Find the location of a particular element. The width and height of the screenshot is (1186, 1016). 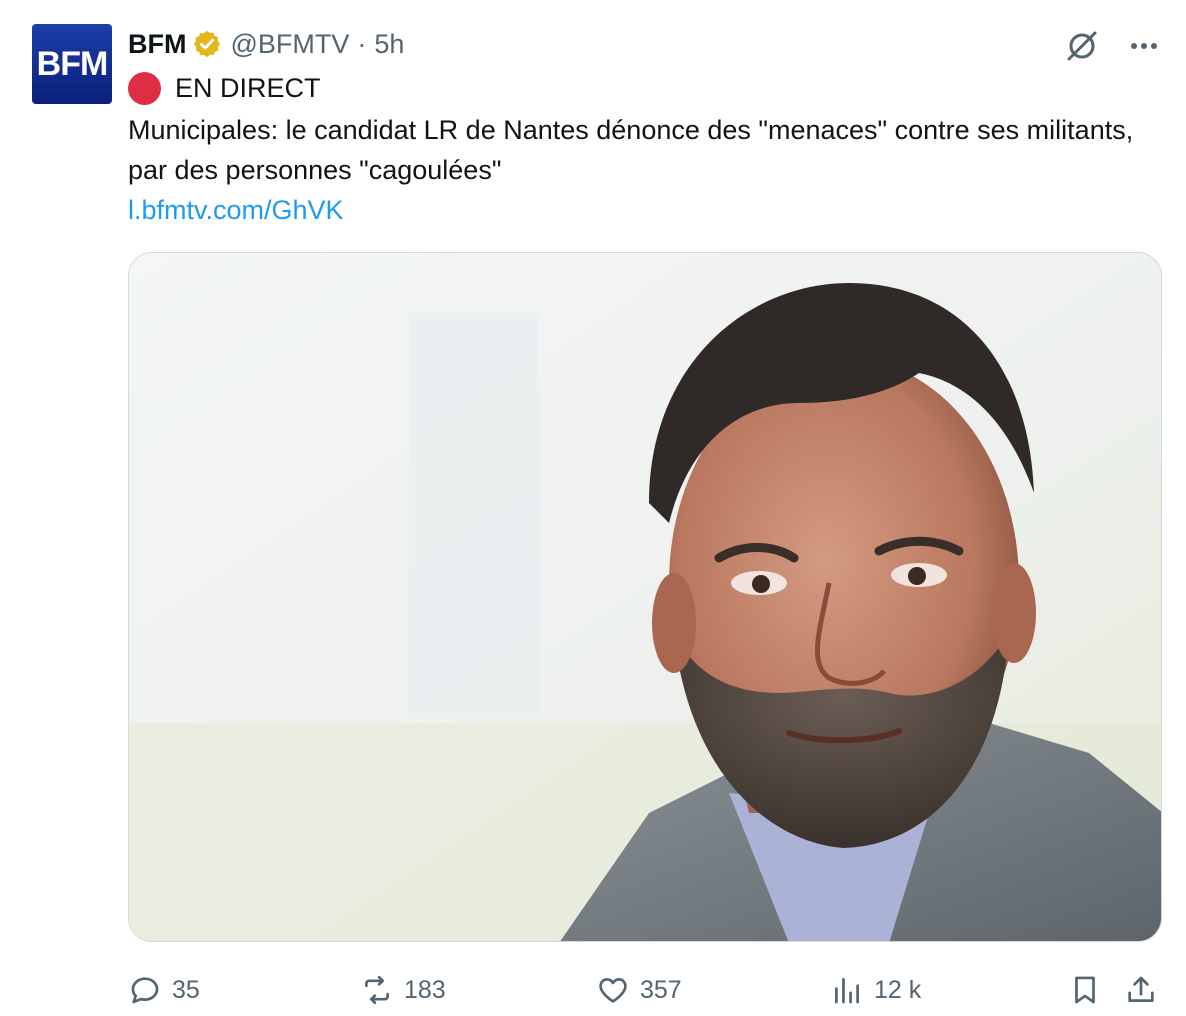

retweet-icon is located at coordinates (377, 990).